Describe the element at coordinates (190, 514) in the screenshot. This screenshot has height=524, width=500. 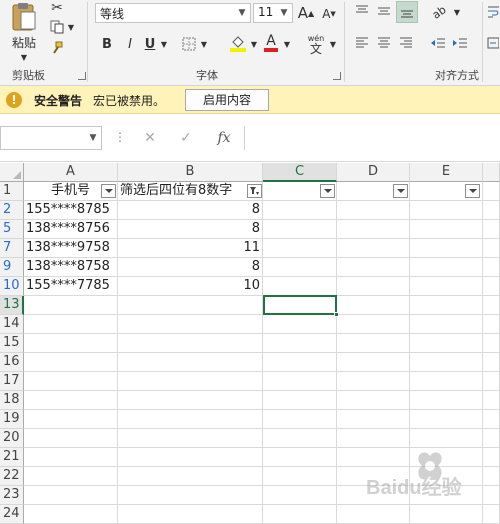
I see `cell-b24` at that location.